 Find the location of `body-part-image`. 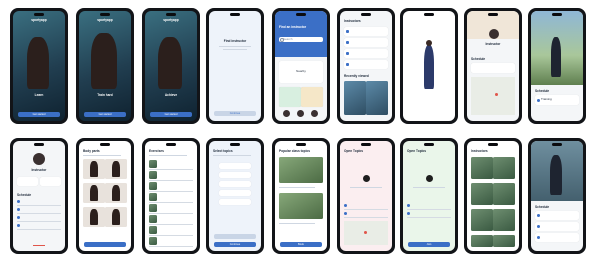

body-part-image is located at coordinates (94, 217).